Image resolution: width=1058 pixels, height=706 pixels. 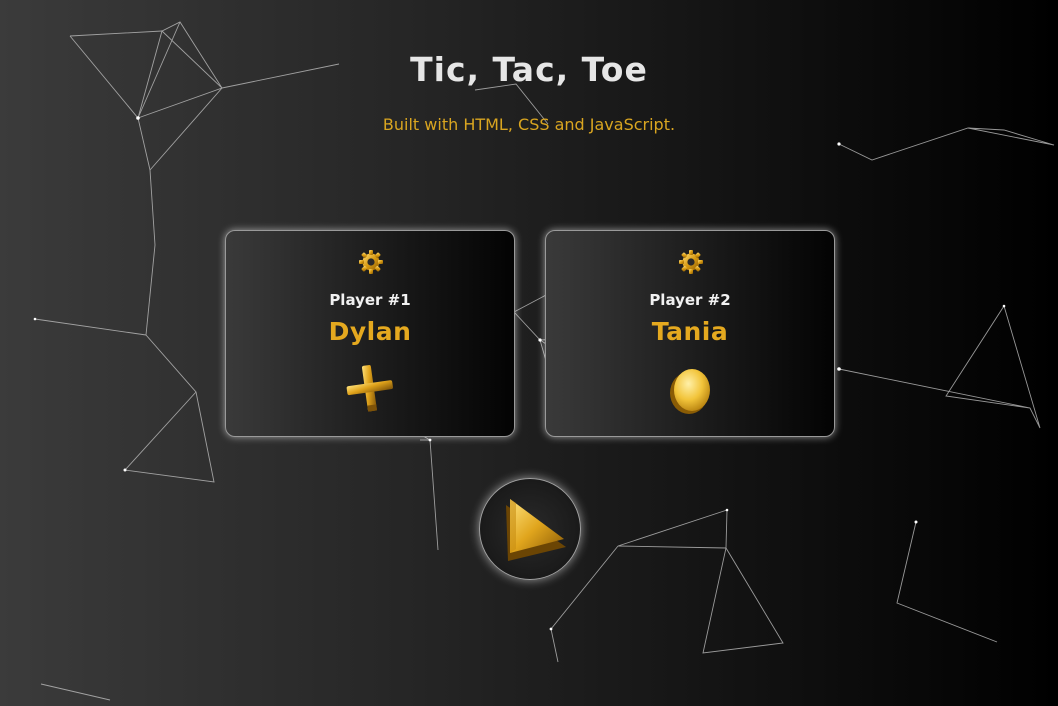 I want to click on player-2-card: Player #2 Tania, so click(x=690, y=333).